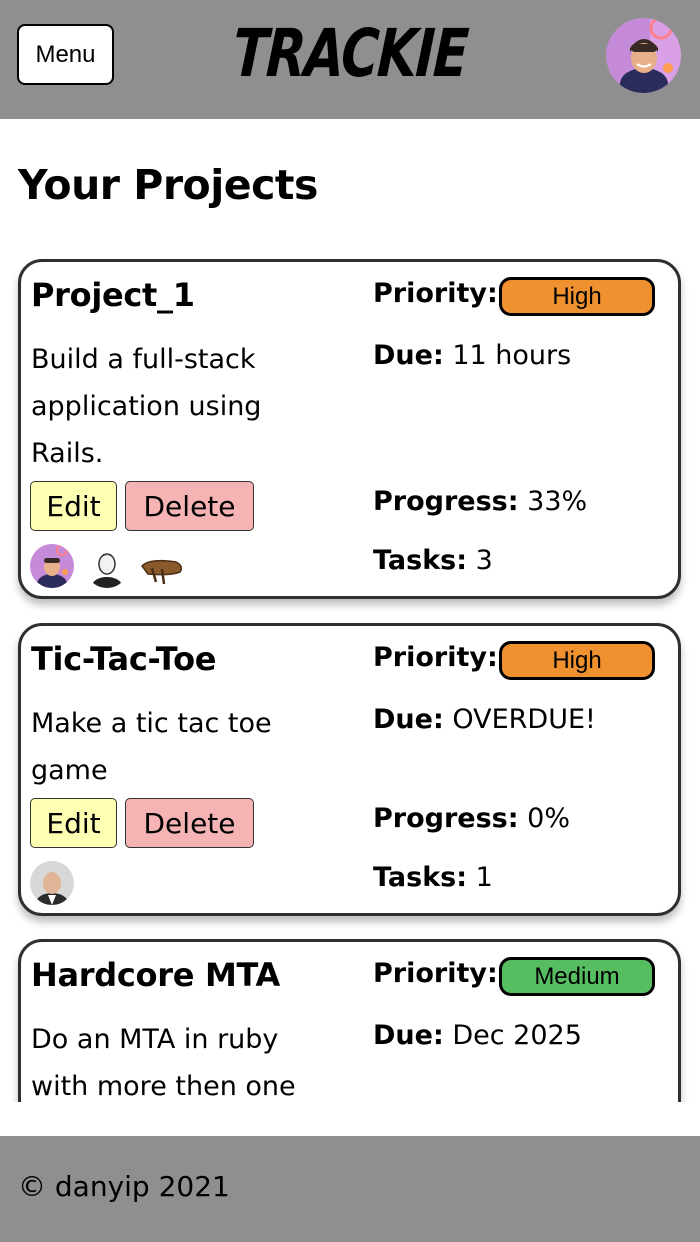 Image resolution: width=700 pixels, height=1242 pixels. I want to click on due-value: OVERDUE!, so click(524, 719).